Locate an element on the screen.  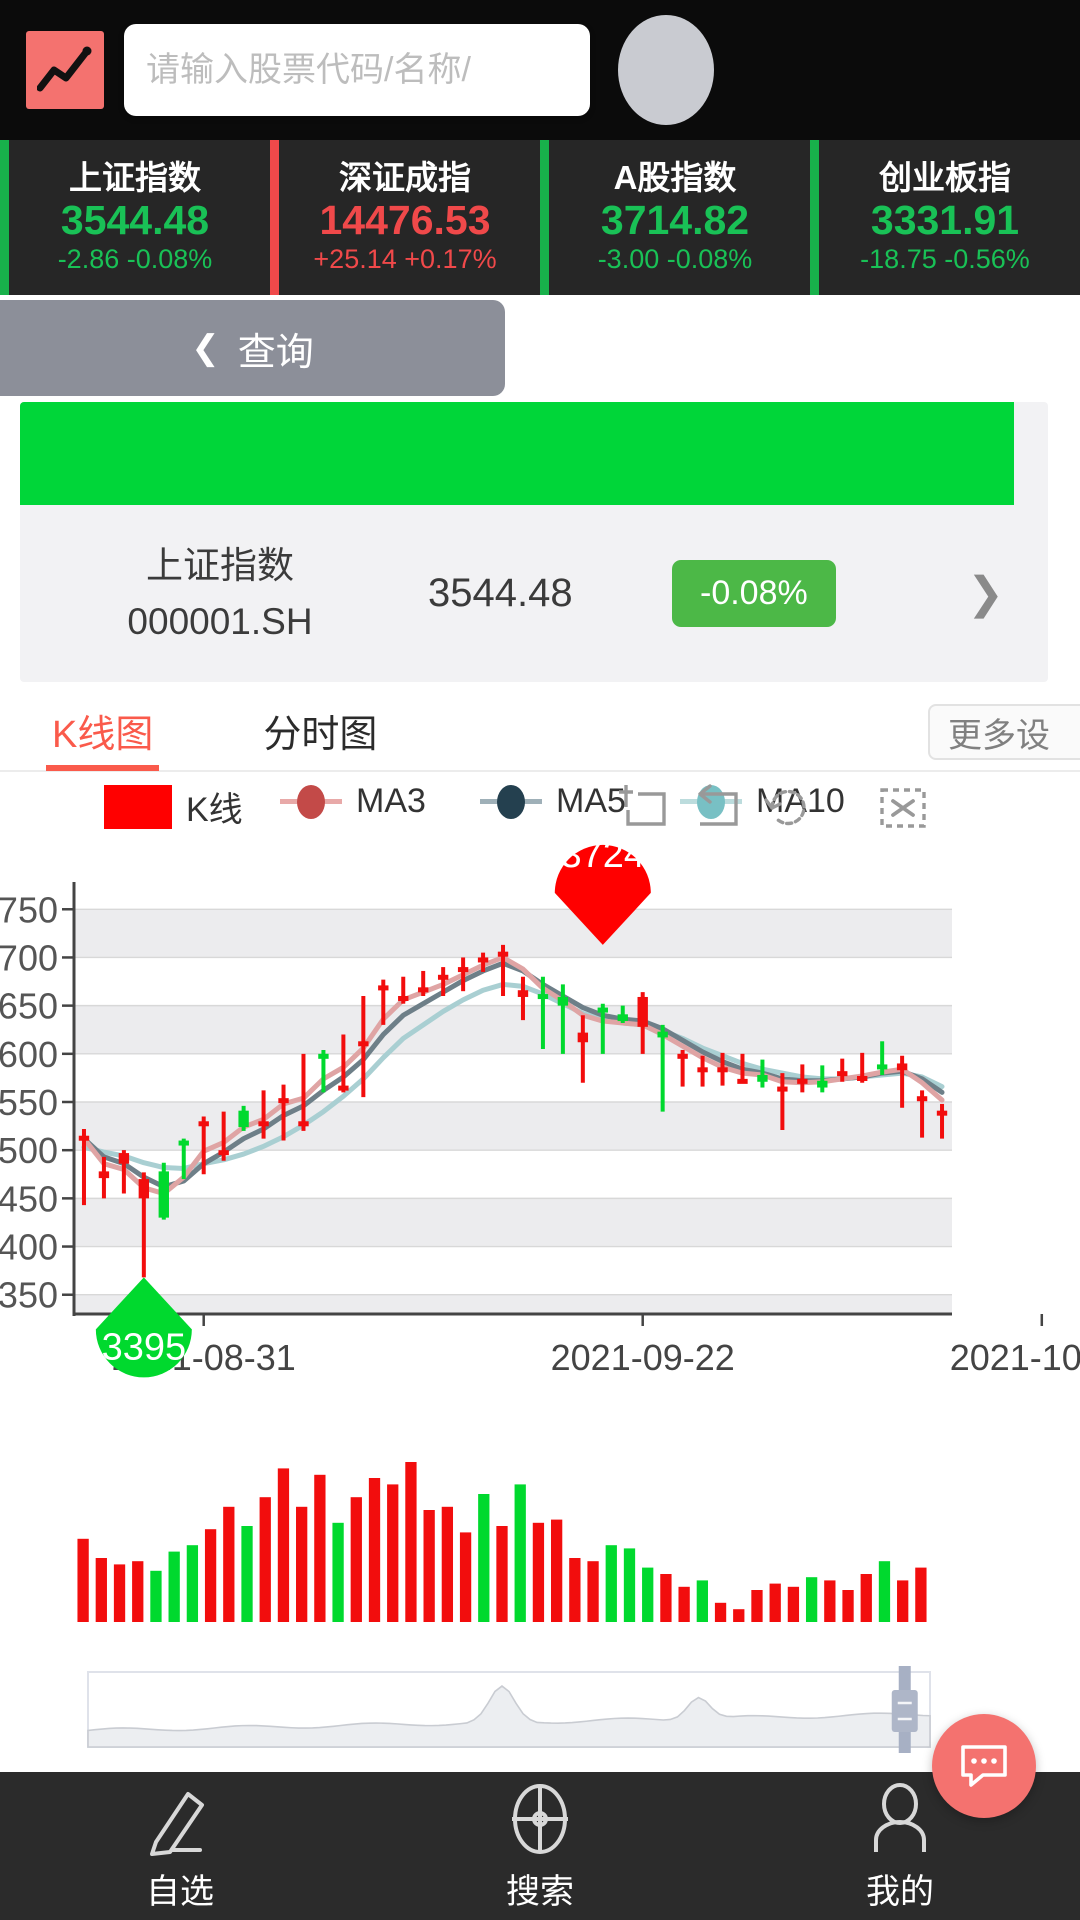
stock-identity: 上证指数 000001.SH is located at coordinates (220, 593).